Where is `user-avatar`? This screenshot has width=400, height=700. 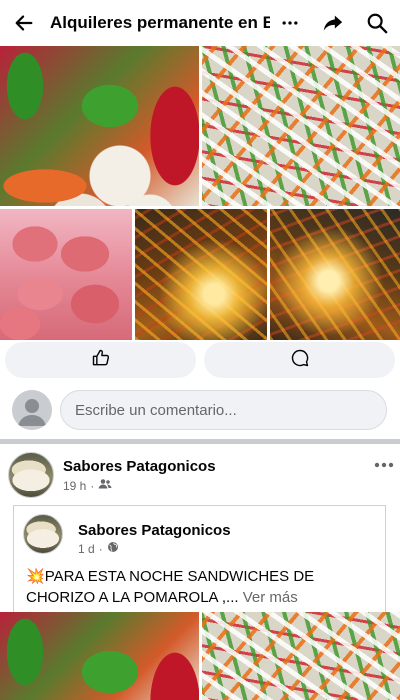 user-avatar is located at coordinates (32, 410).